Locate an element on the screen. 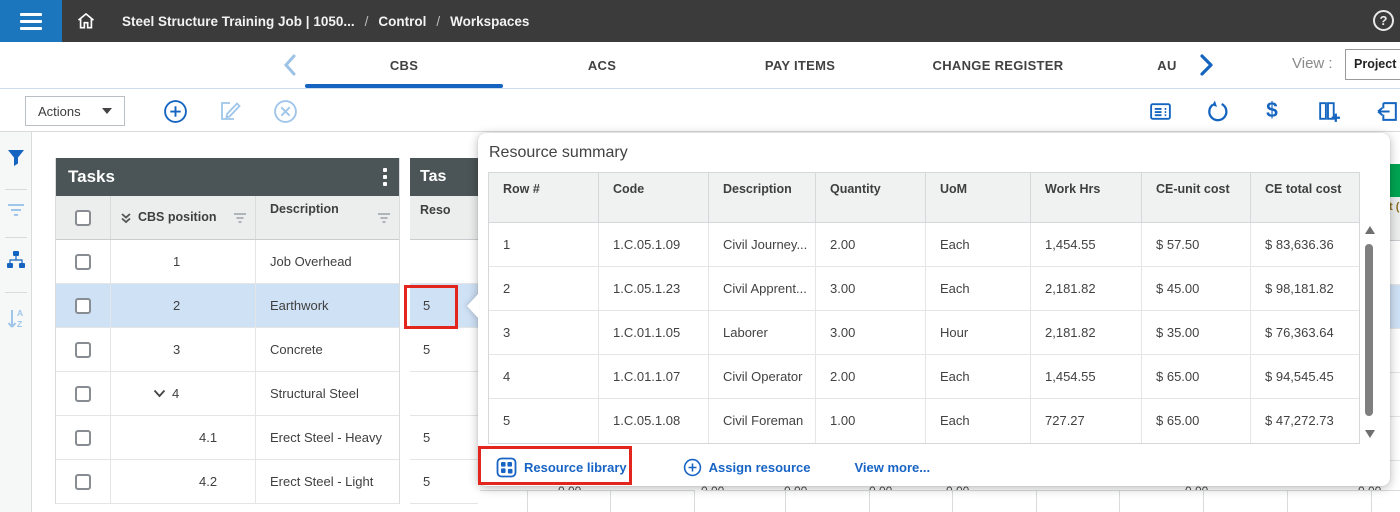  filter-lines-icon is located at coordinates (16, 210).